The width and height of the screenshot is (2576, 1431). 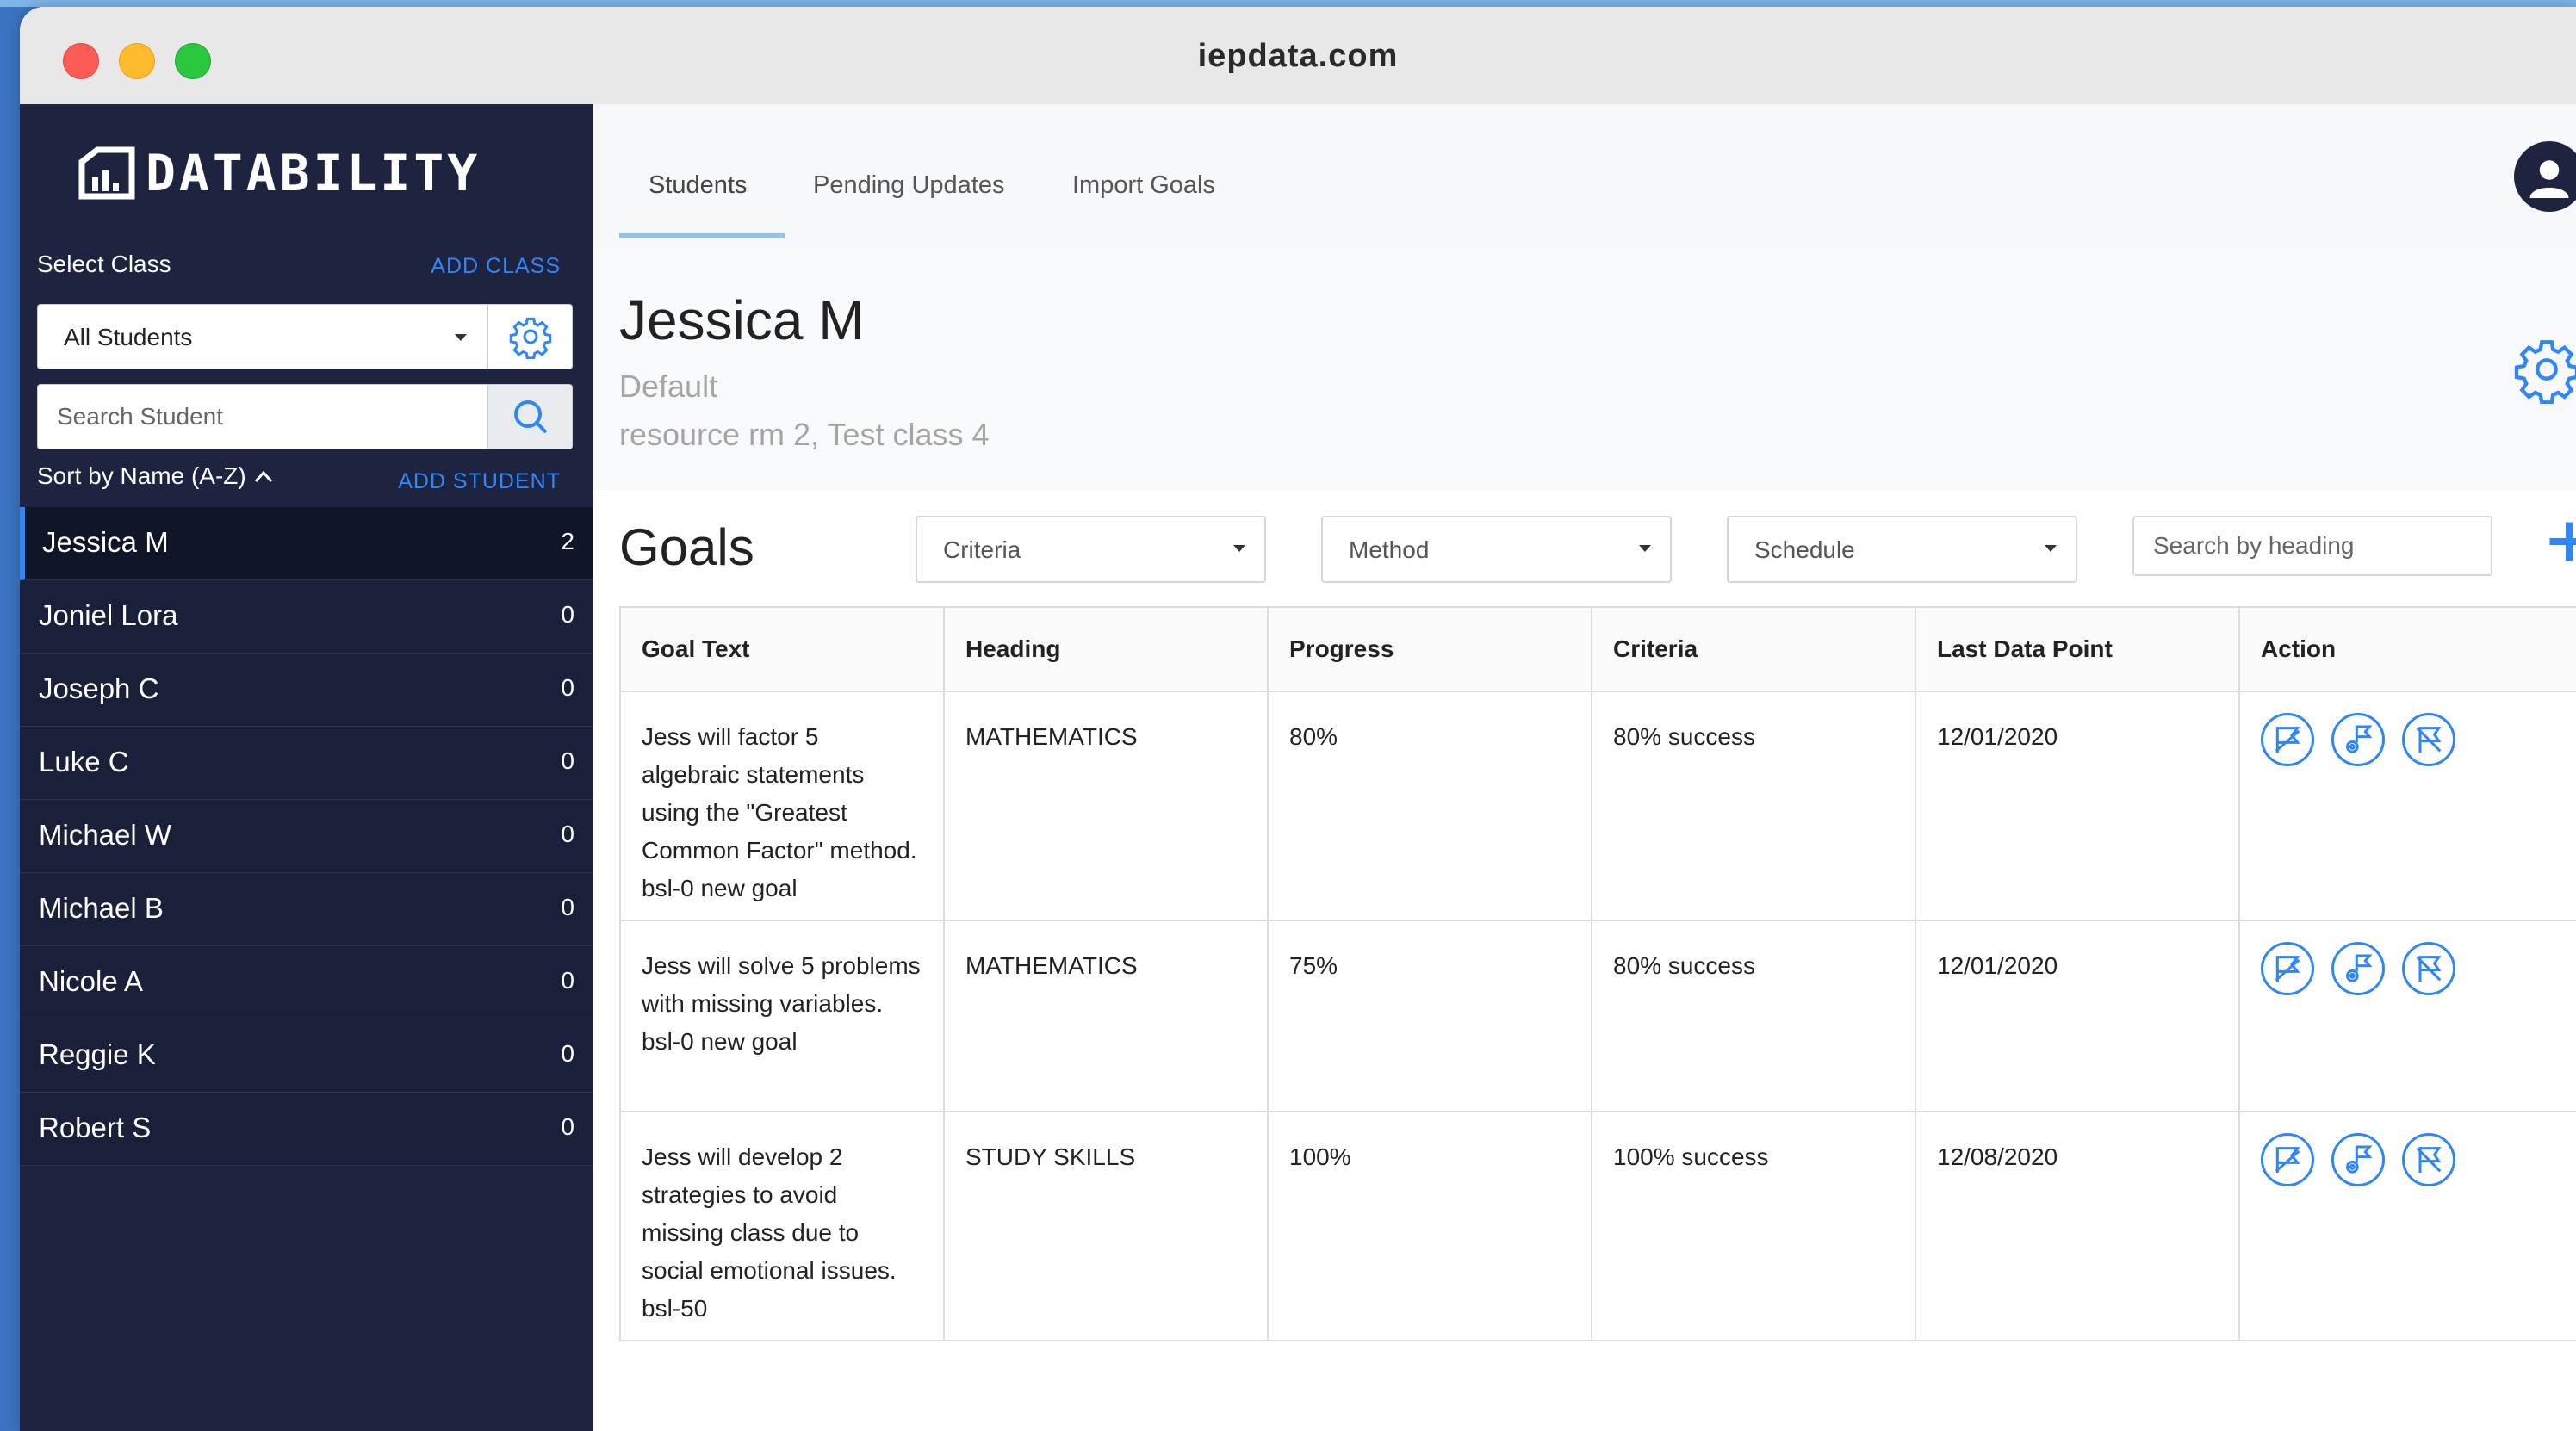 I want to click on goal-progress: 80%, so click(x=1429, y=806).